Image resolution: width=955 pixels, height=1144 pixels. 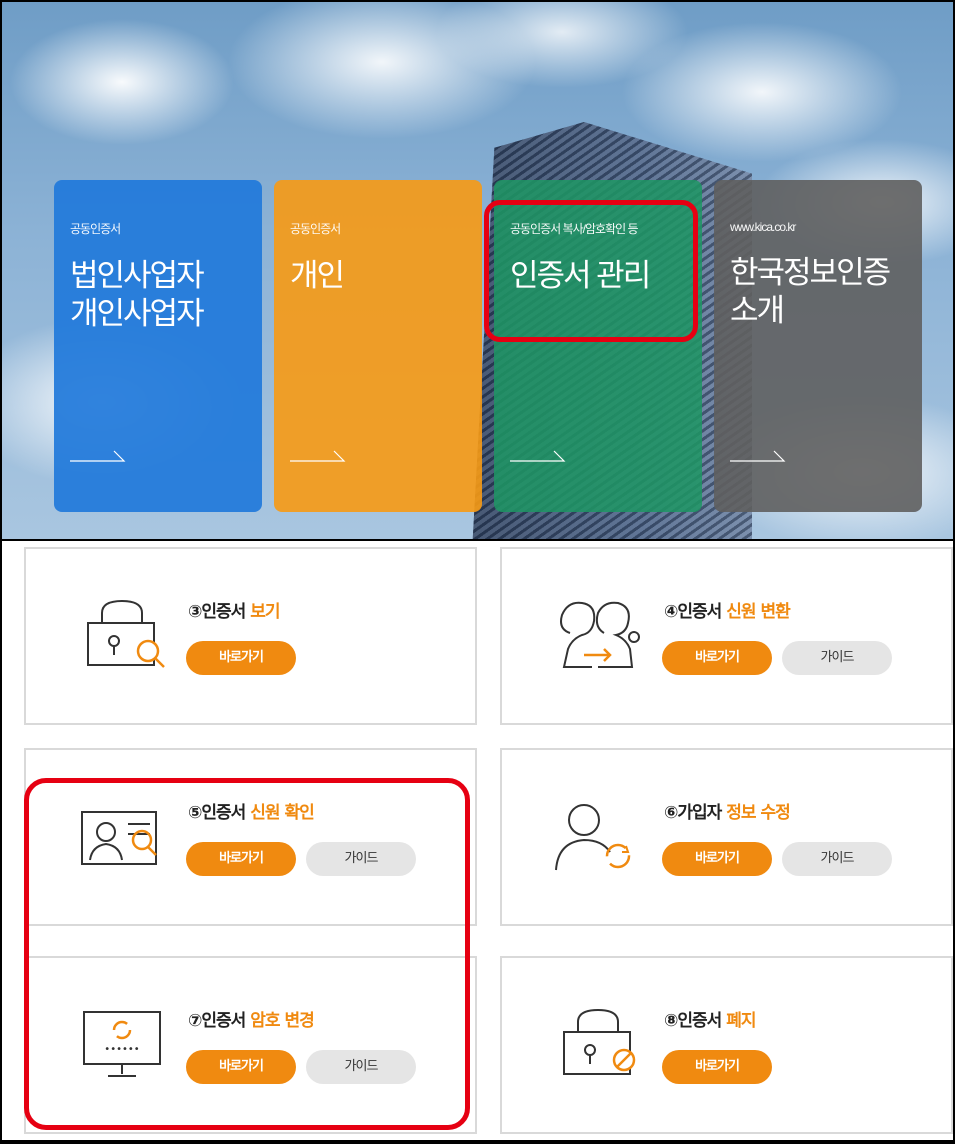 What do you see at coordinates (126, 633) in the screenshot?
I see `lock-search-icon` at bounding box center [126, 633].